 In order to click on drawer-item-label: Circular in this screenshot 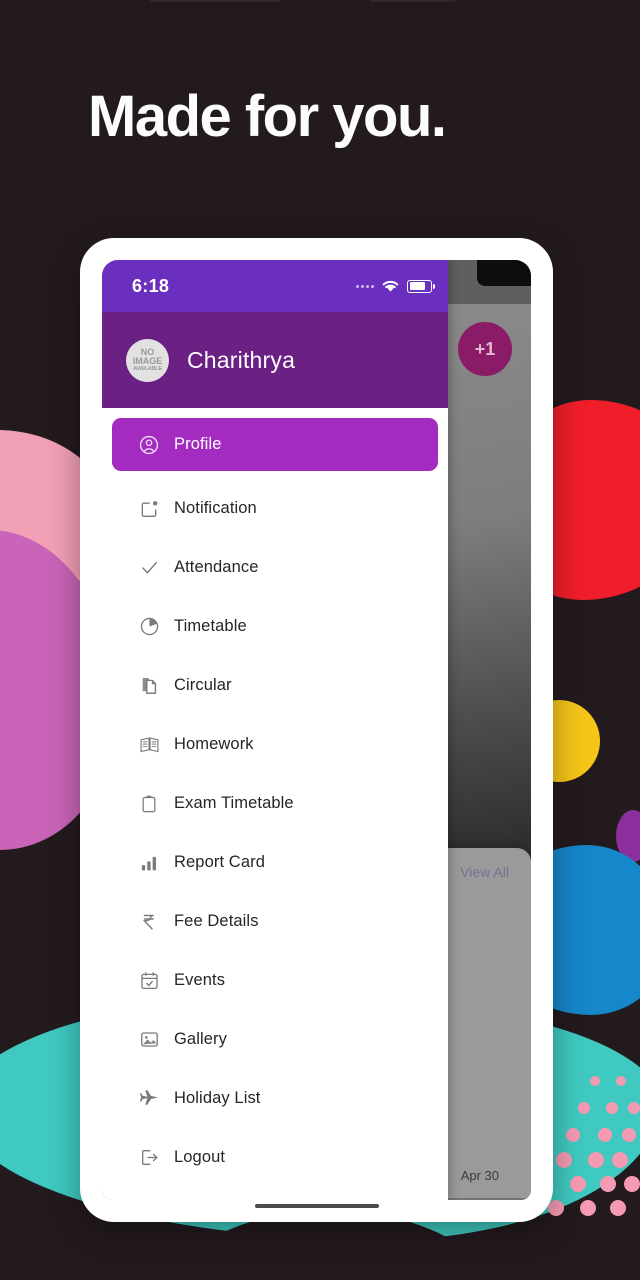, I will do `click(203, 685)`.